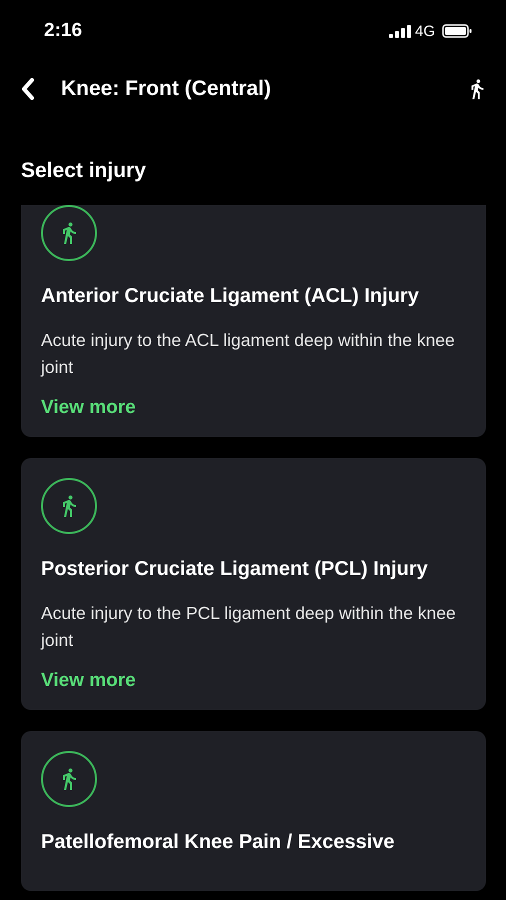 The width and height of the screenshot is (506, 900). I want to click on injury-description: Acute injury to the ACL ligament deep within the knee joint, so click(248, 354).